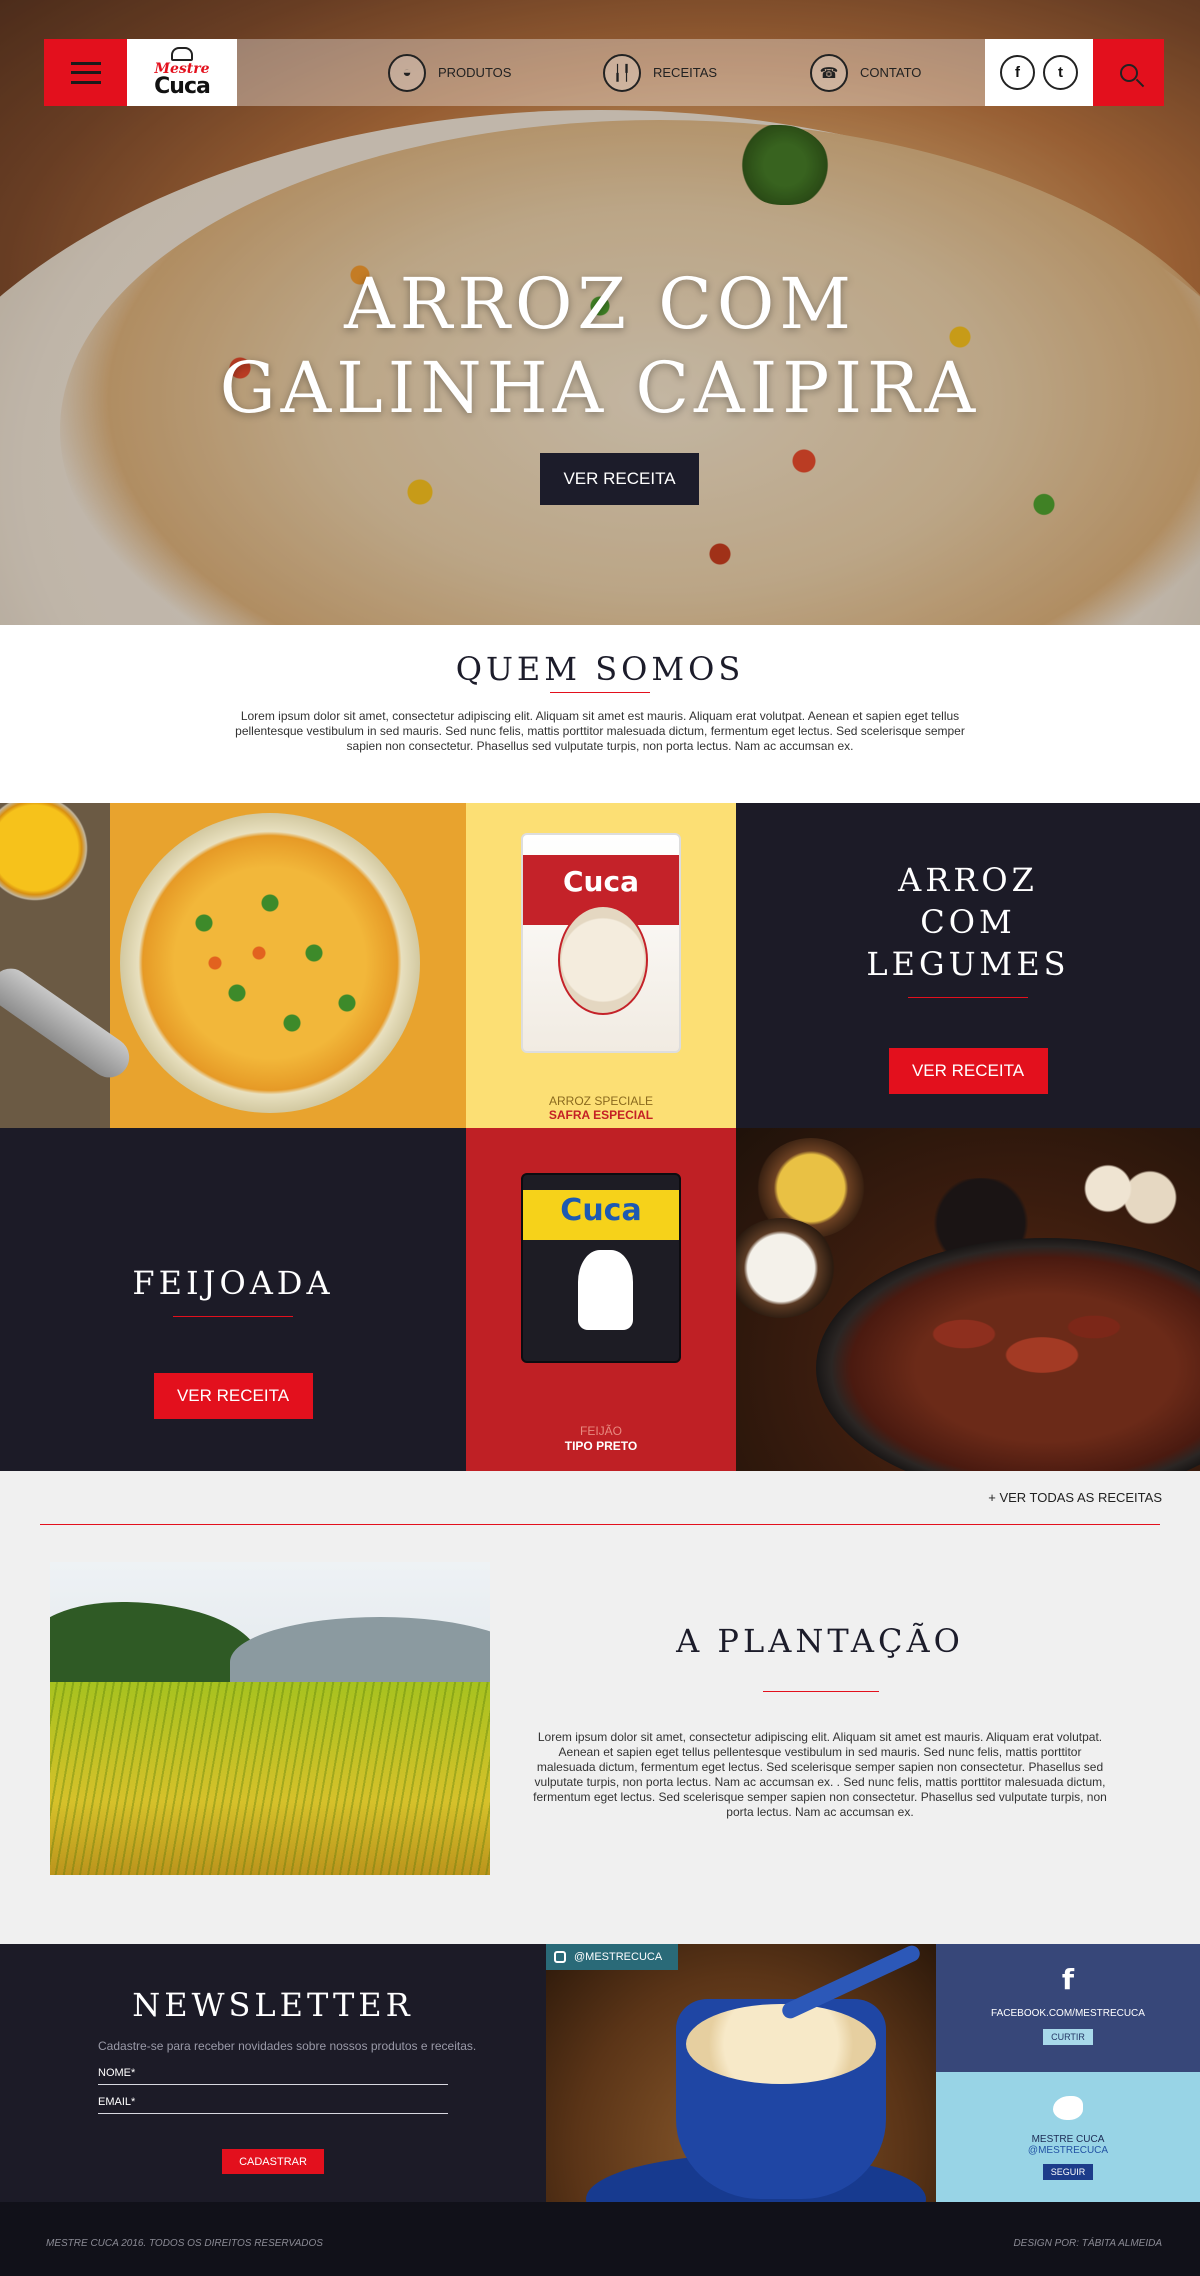  I want to click on chef-mascot, so click(605, 1290).